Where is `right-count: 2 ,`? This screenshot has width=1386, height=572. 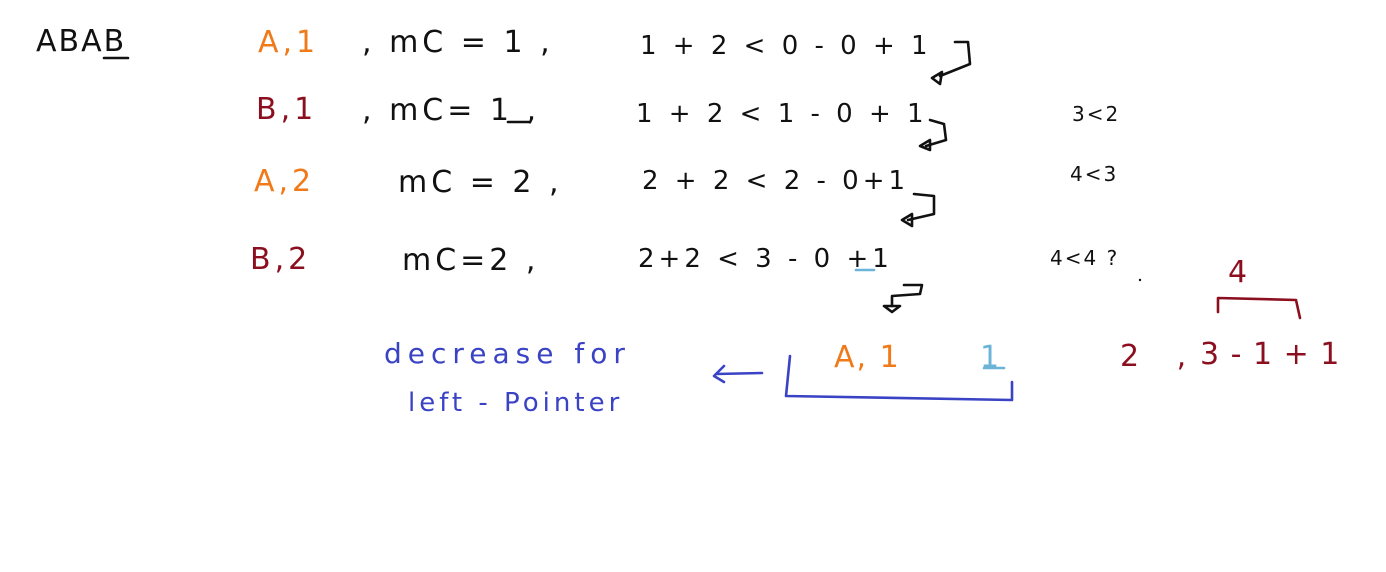
right-count: 2 , is located at coordinates (1160, 356).